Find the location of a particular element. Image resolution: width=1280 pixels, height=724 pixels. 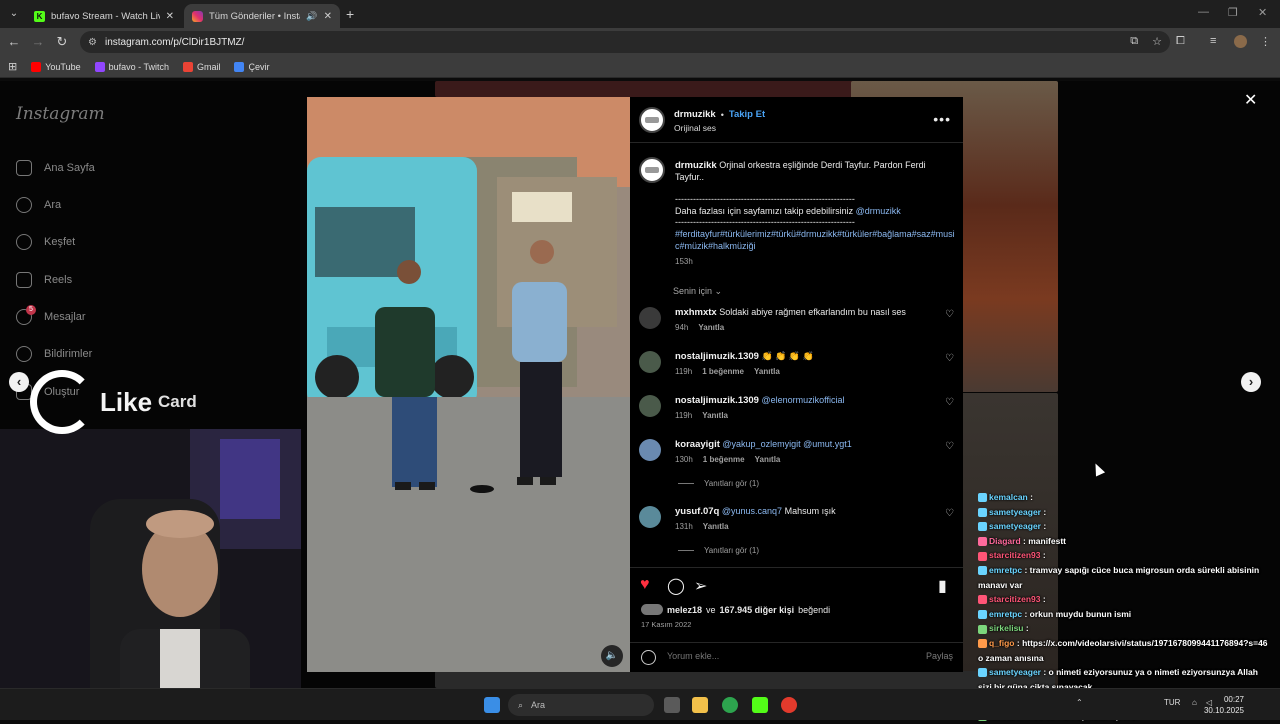

comment-username: nostaljimuzik.1309 is located at coordinates (717, 400).